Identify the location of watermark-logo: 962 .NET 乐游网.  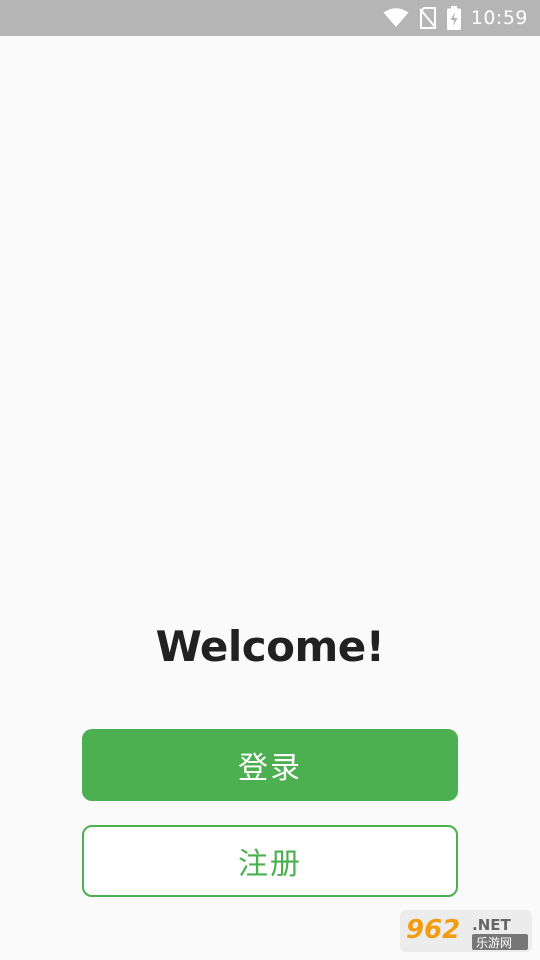
(466, 931).